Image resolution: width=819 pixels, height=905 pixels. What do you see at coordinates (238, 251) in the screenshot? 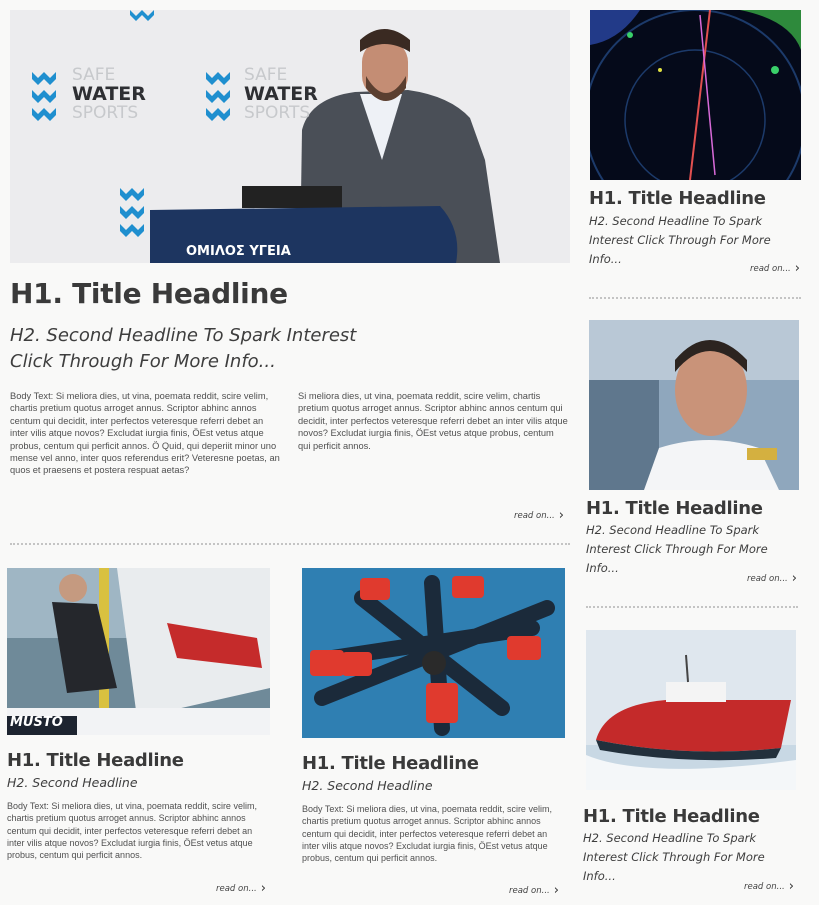
I see `podium-banner-text: ΟΜΙΛΟΣ ΥΓΕΙΑ` at bounding box center [238, 251].